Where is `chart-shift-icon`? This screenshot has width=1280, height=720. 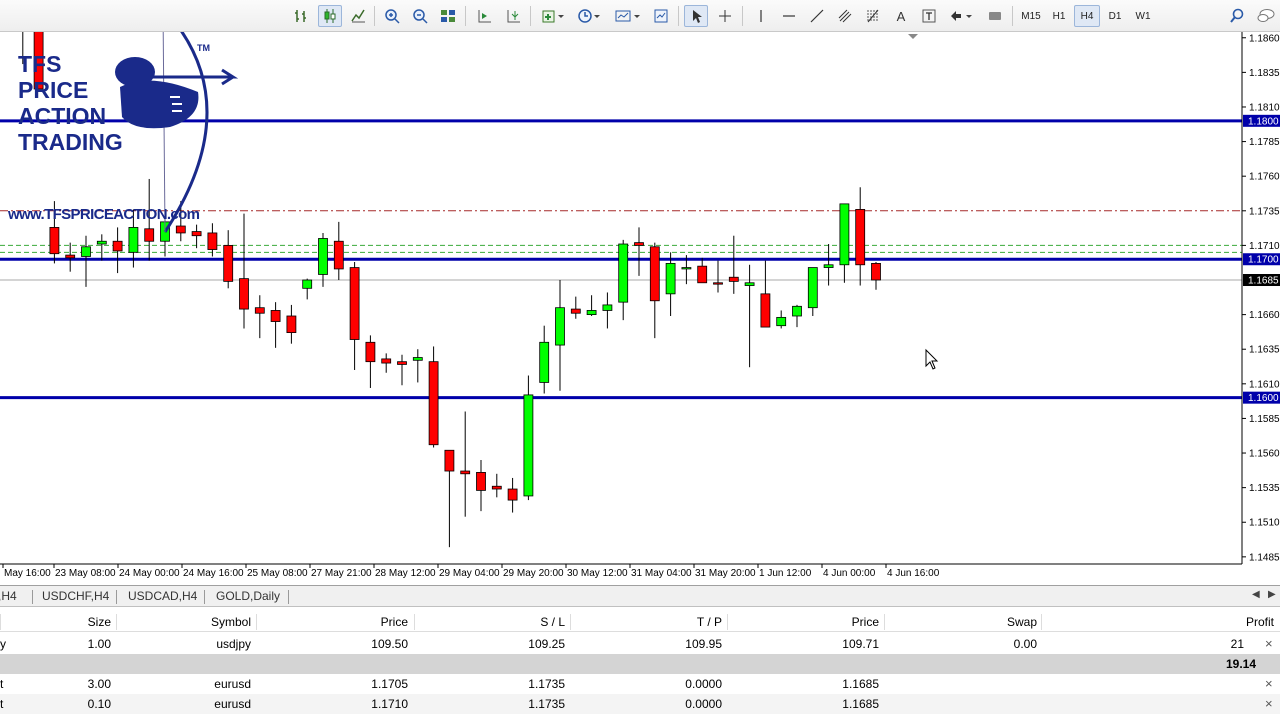
chart-shift-icon is located at coordinates (513, 16).